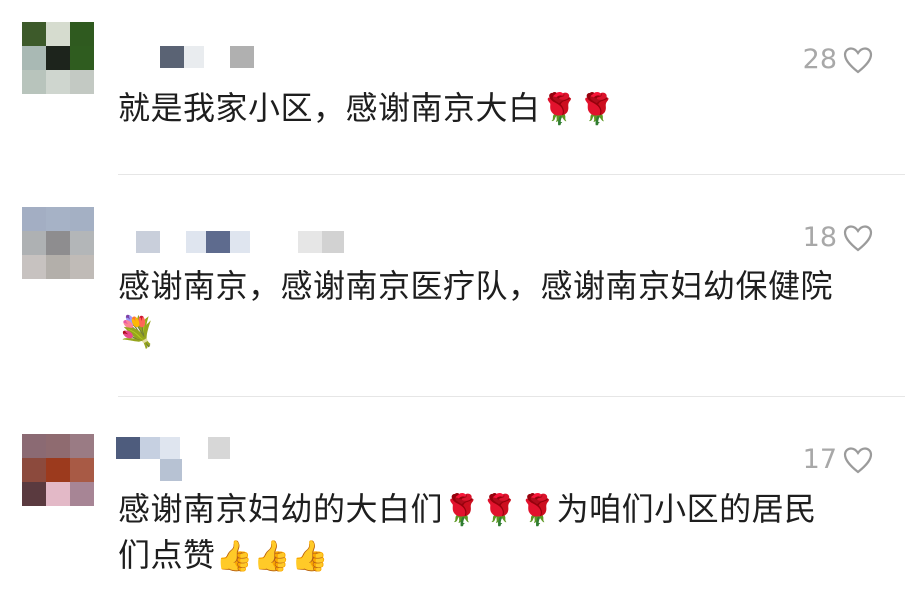 This screenshot has width=905, height=601. What do you see at coordinates (500, 510) in the screenshot?
I see `rose-emoji: 🌹🌹🌹` at bounding box center [500, 510].